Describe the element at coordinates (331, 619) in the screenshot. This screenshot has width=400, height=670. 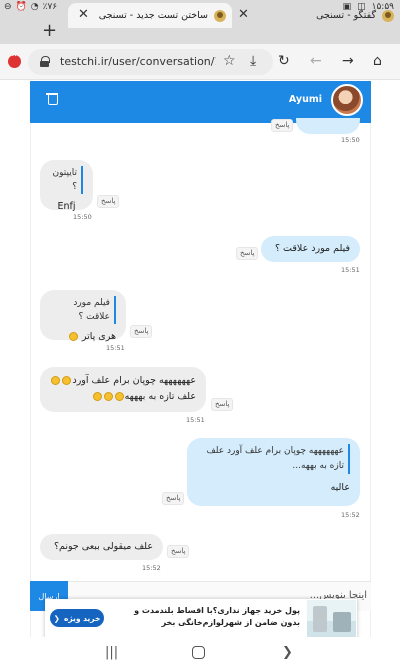
I see `ad-image` at that location.